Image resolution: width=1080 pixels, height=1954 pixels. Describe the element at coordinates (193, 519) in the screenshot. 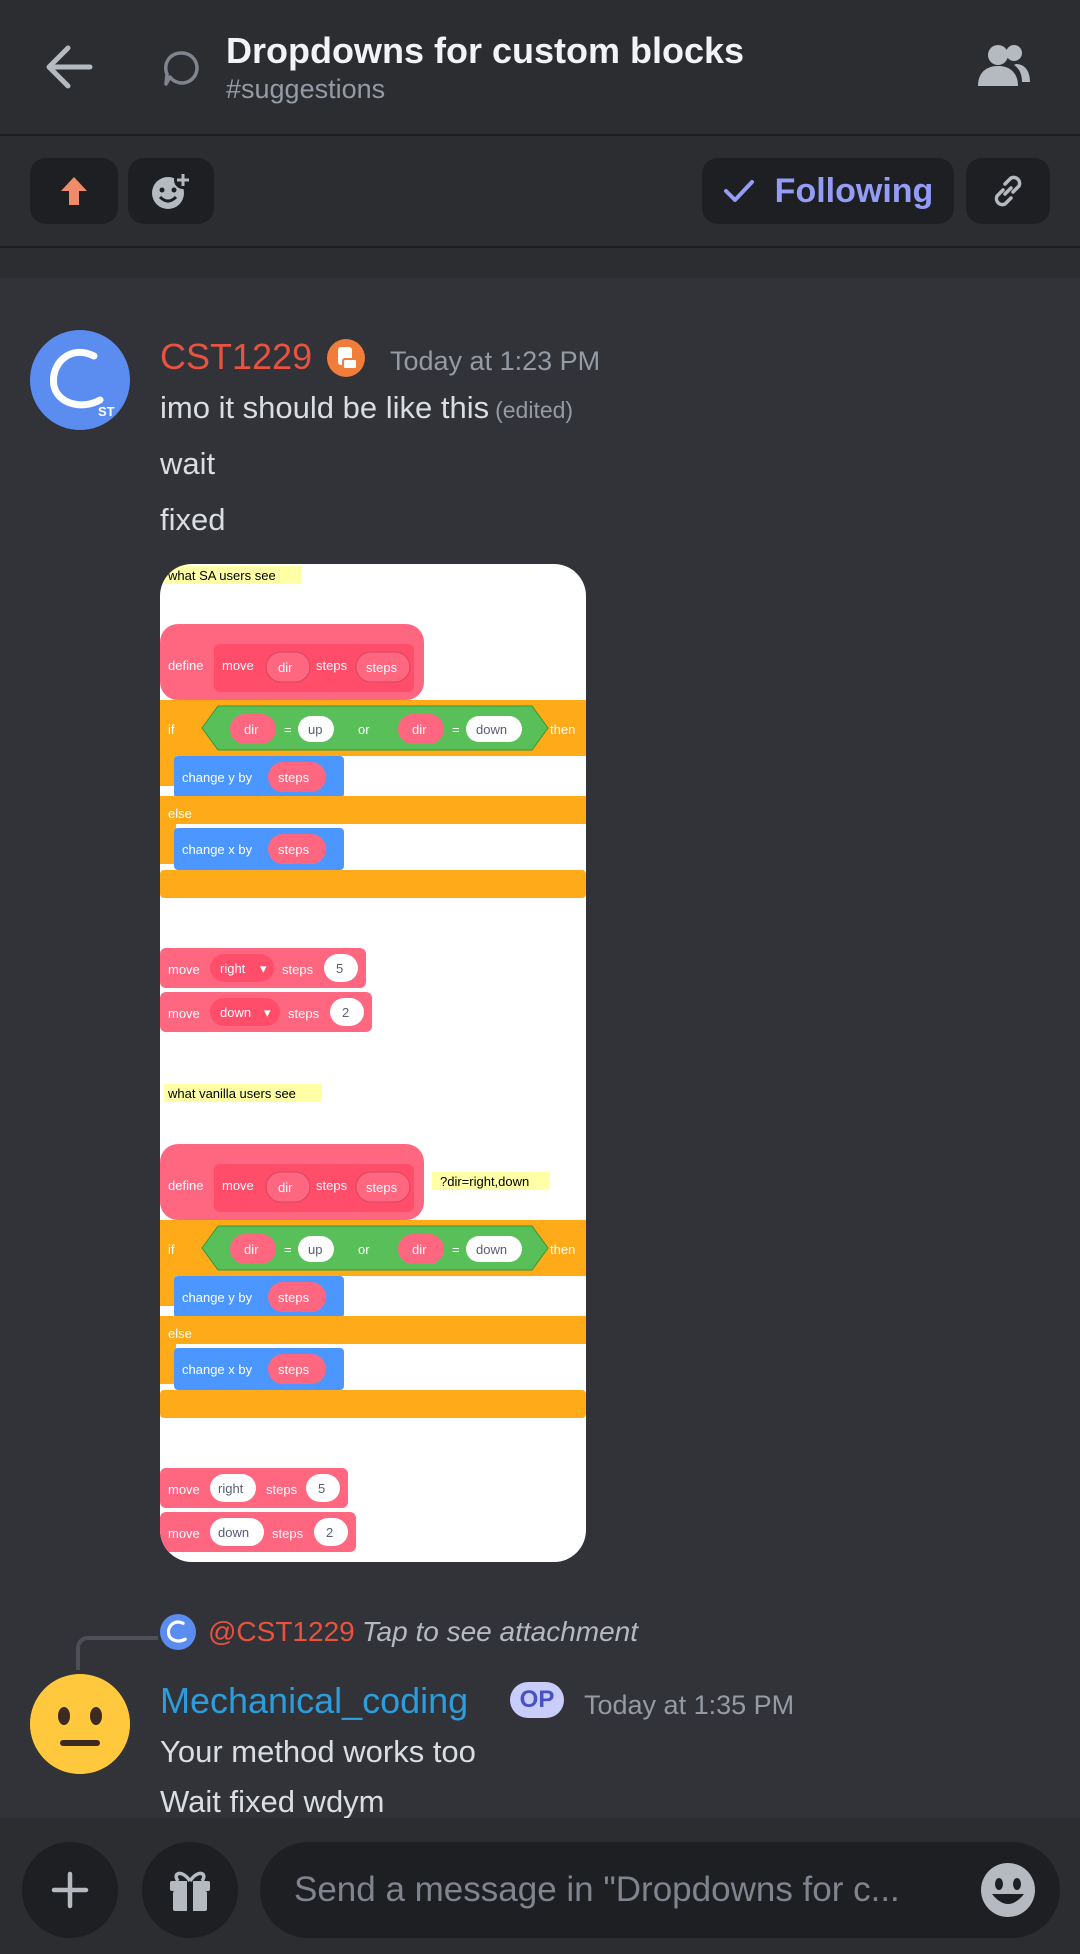

I see `message-line: fixed` at that location.